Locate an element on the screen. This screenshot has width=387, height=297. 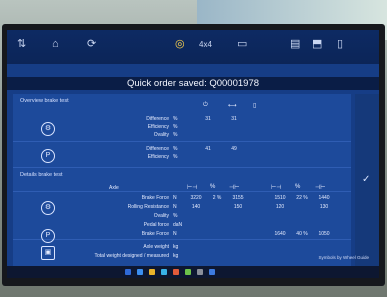
details-label-axle-weight: Axle weight is located at coordinates (156, 247).